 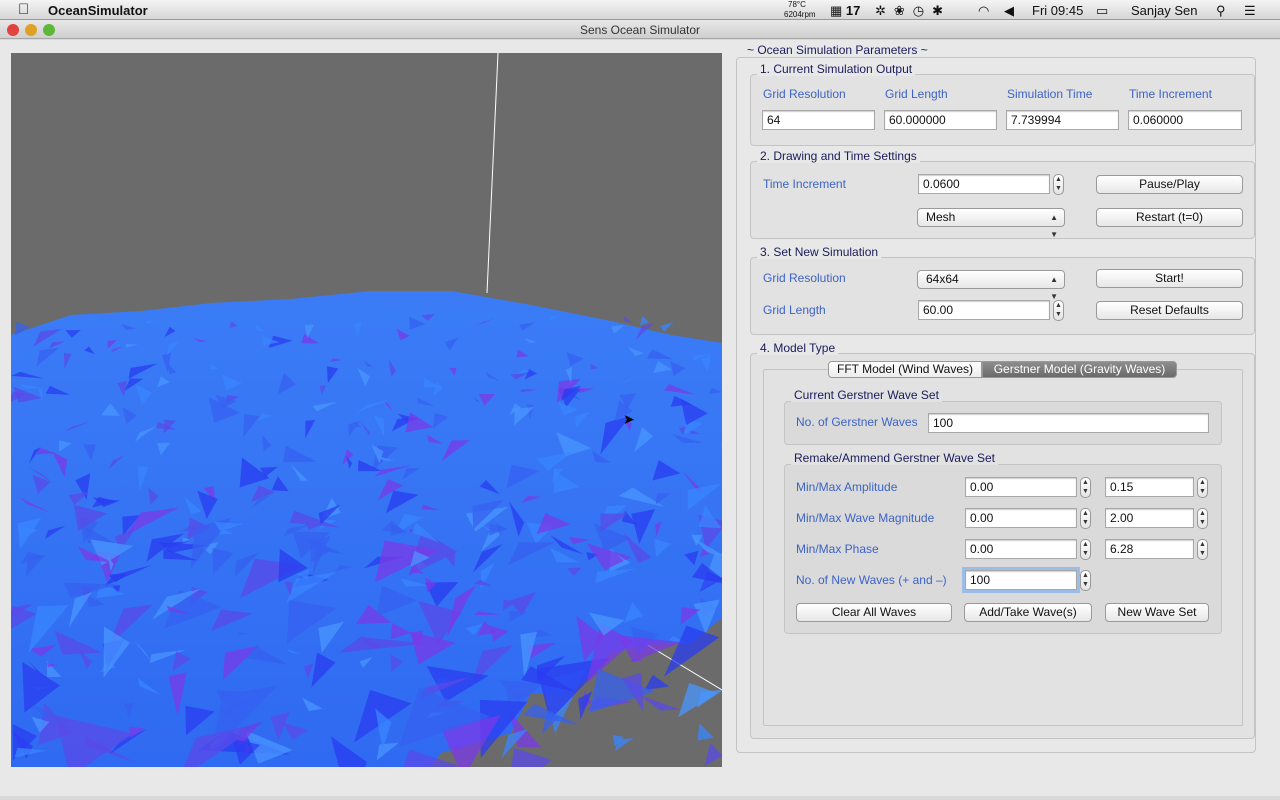 I want to click on magnitude-min-input: 0.00, so click(x=1021, y=518).